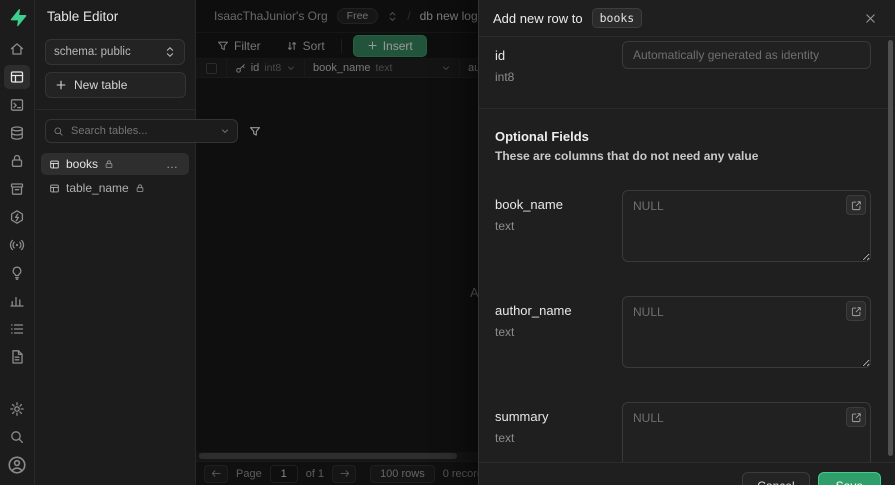 The image size is (895, 485). Describe the element at coordinates (170, 52) in the screenshot. I see `chevrons-updown-icon` at that location.